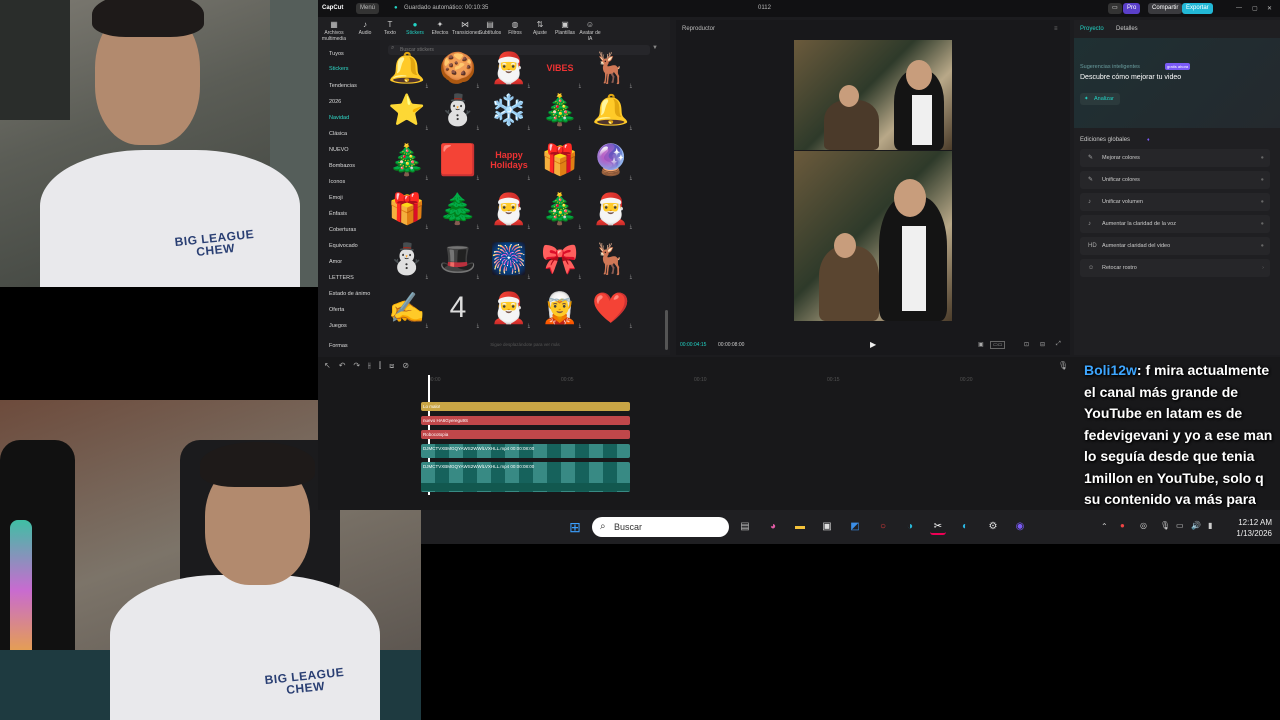  I want to click on tab-ai-avatar: ☺ Avatar de IA, so click(590, 31).